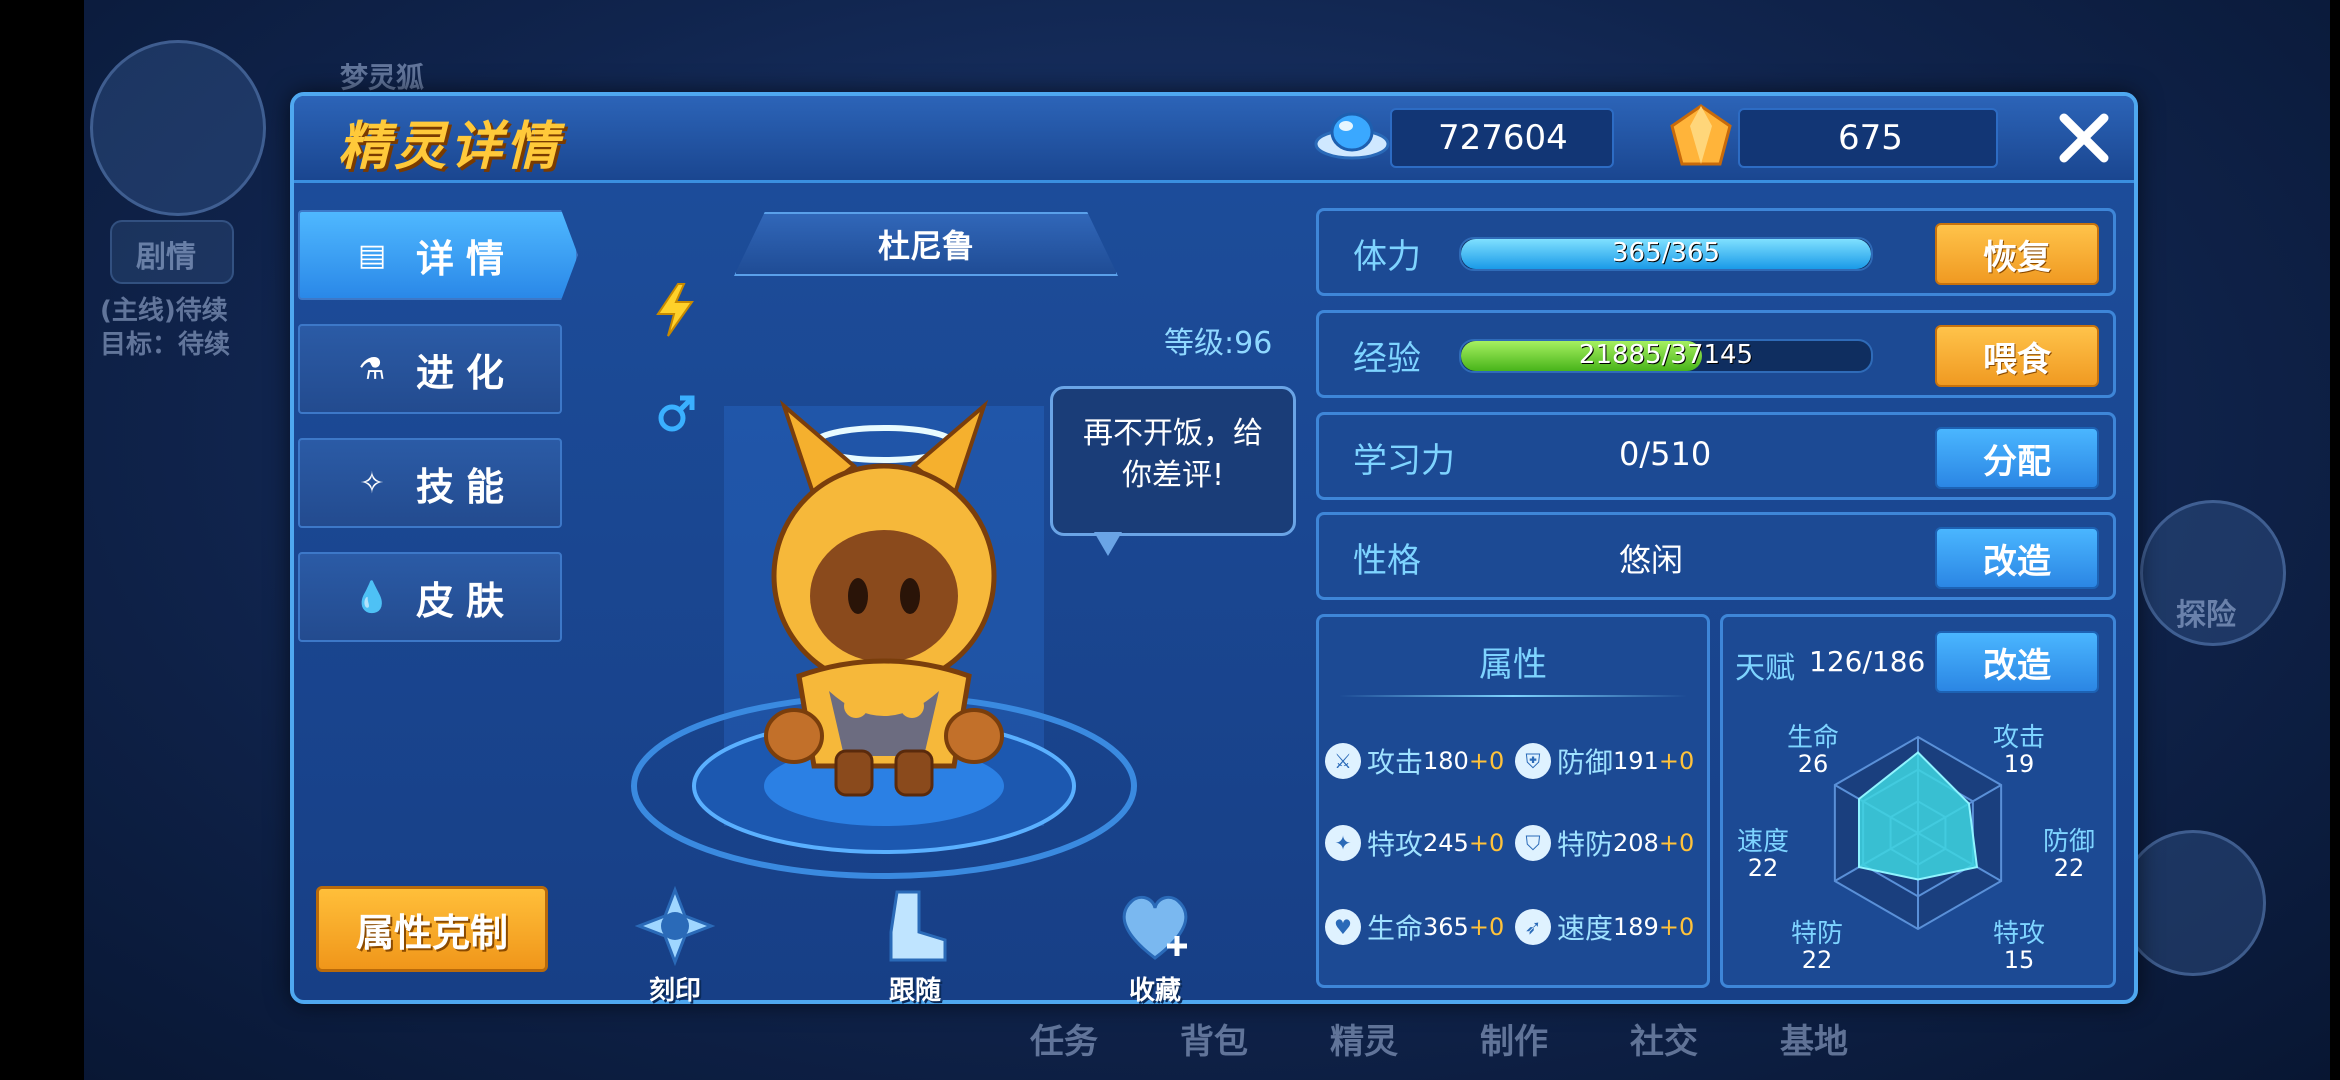  I want to click on attr-hp-bonus: +0, so click(1486, 927).